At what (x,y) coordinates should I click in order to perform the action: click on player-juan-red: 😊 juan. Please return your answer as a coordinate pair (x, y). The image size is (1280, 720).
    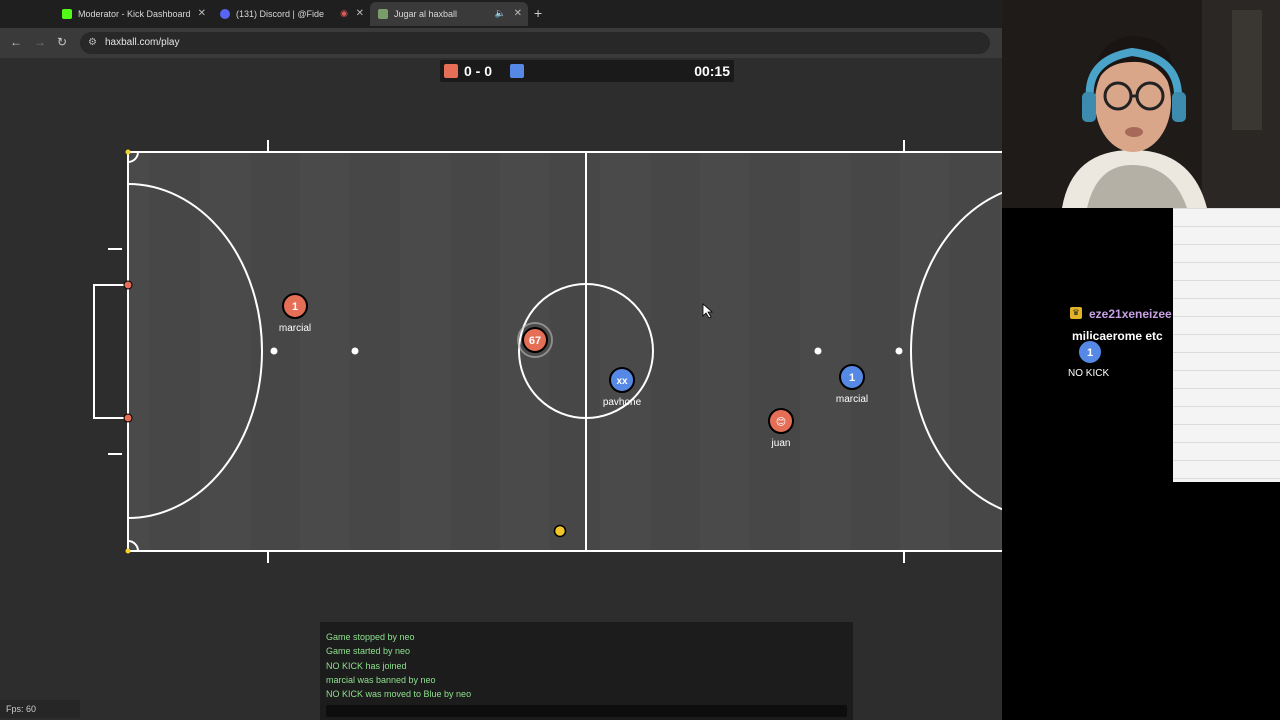
    Looking at the image, I should click on (781, 428).